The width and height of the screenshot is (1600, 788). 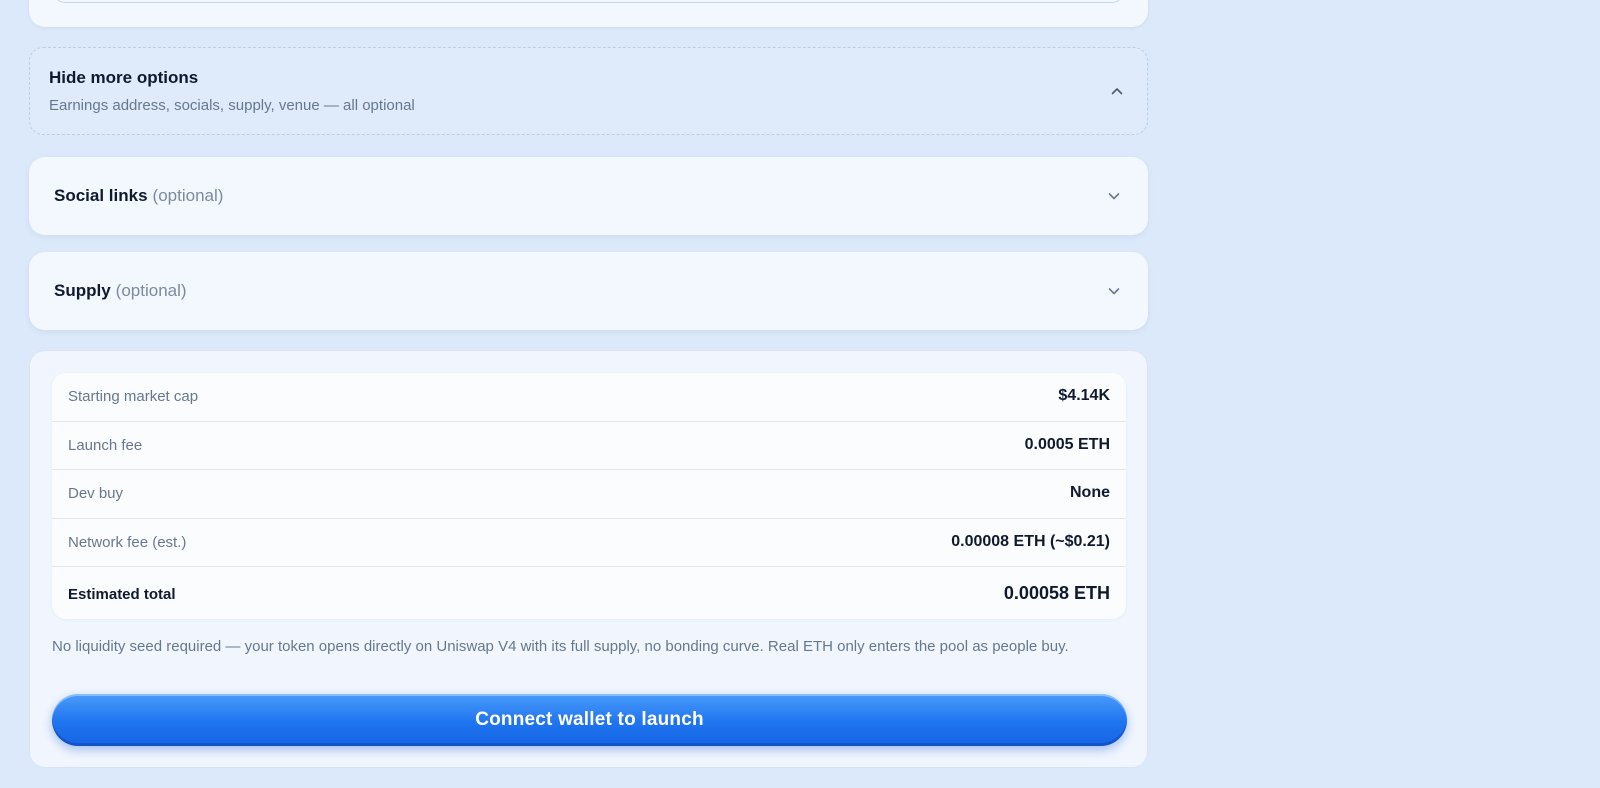 What do you see at coordinates (1117, 91) in the screenshot?
I see `chevron-up-icon` at bounding box center [1117, 91].